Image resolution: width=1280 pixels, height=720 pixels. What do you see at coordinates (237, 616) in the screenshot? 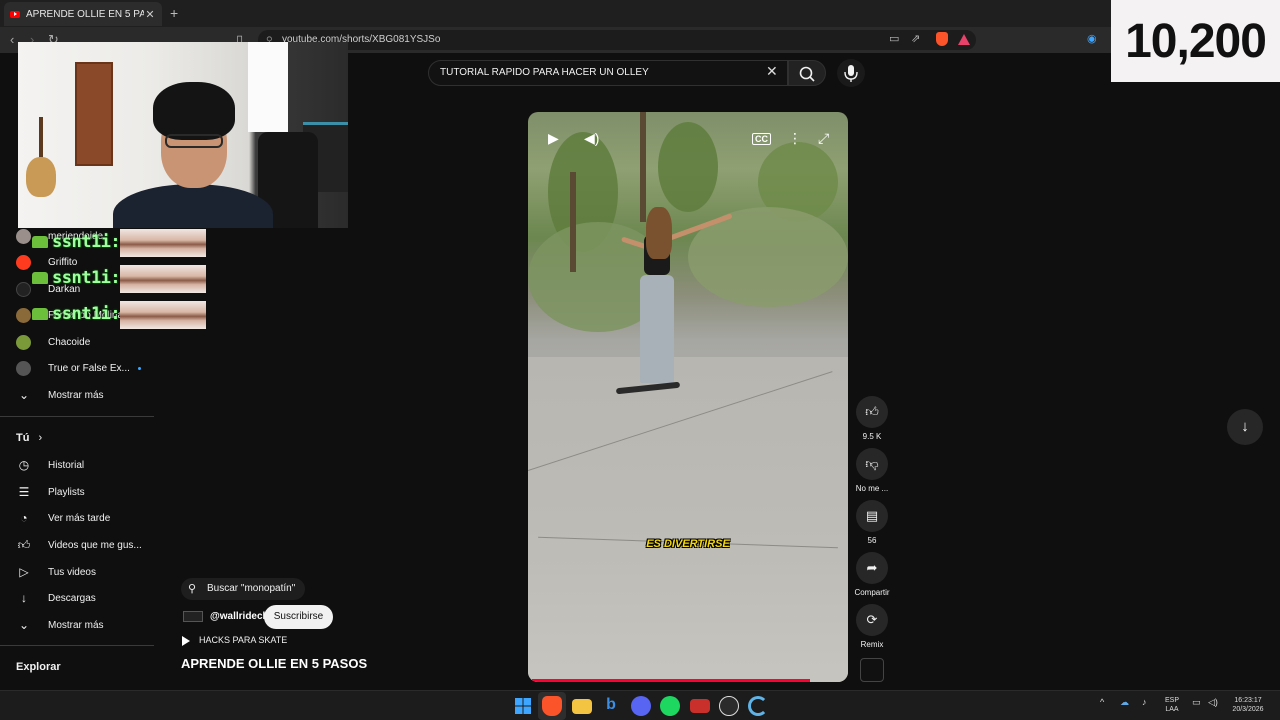
I see `channel-name: @wallridecl` at bounding box center [237, 616].